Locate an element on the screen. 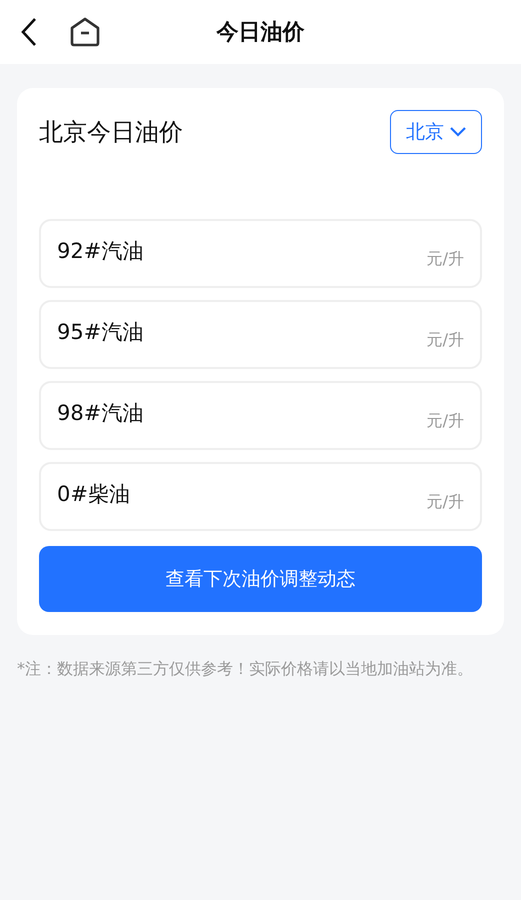  home-icon is located at coordinates (85, 32).